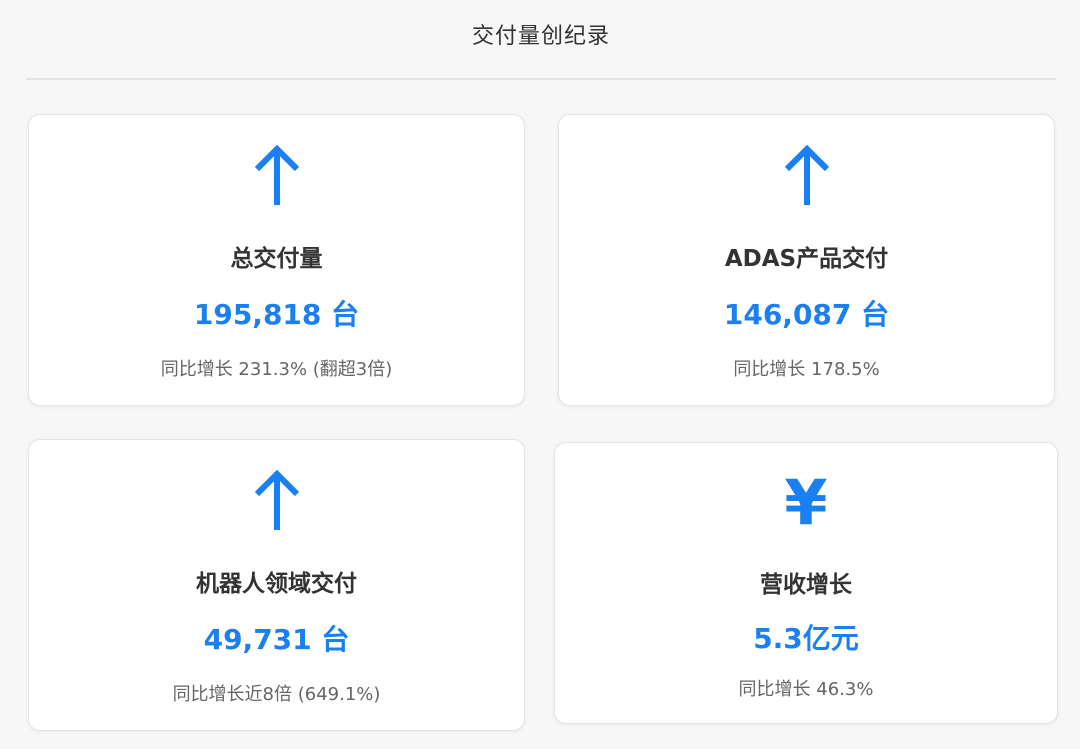  I want to click on stat-card-title: ADAS产品交付, so click(806, 259).